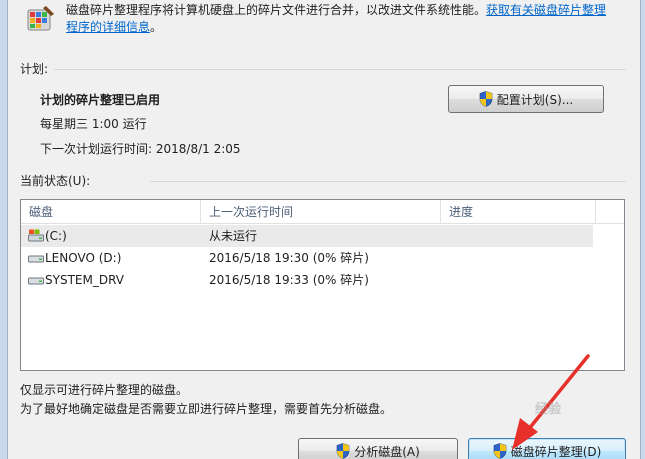 The height and width of the screenshot is (459, 645). Describe the element at coordinates (55, 181) in the screenshot. I see `current-status-section-label: 当前状态(U):` at that location.